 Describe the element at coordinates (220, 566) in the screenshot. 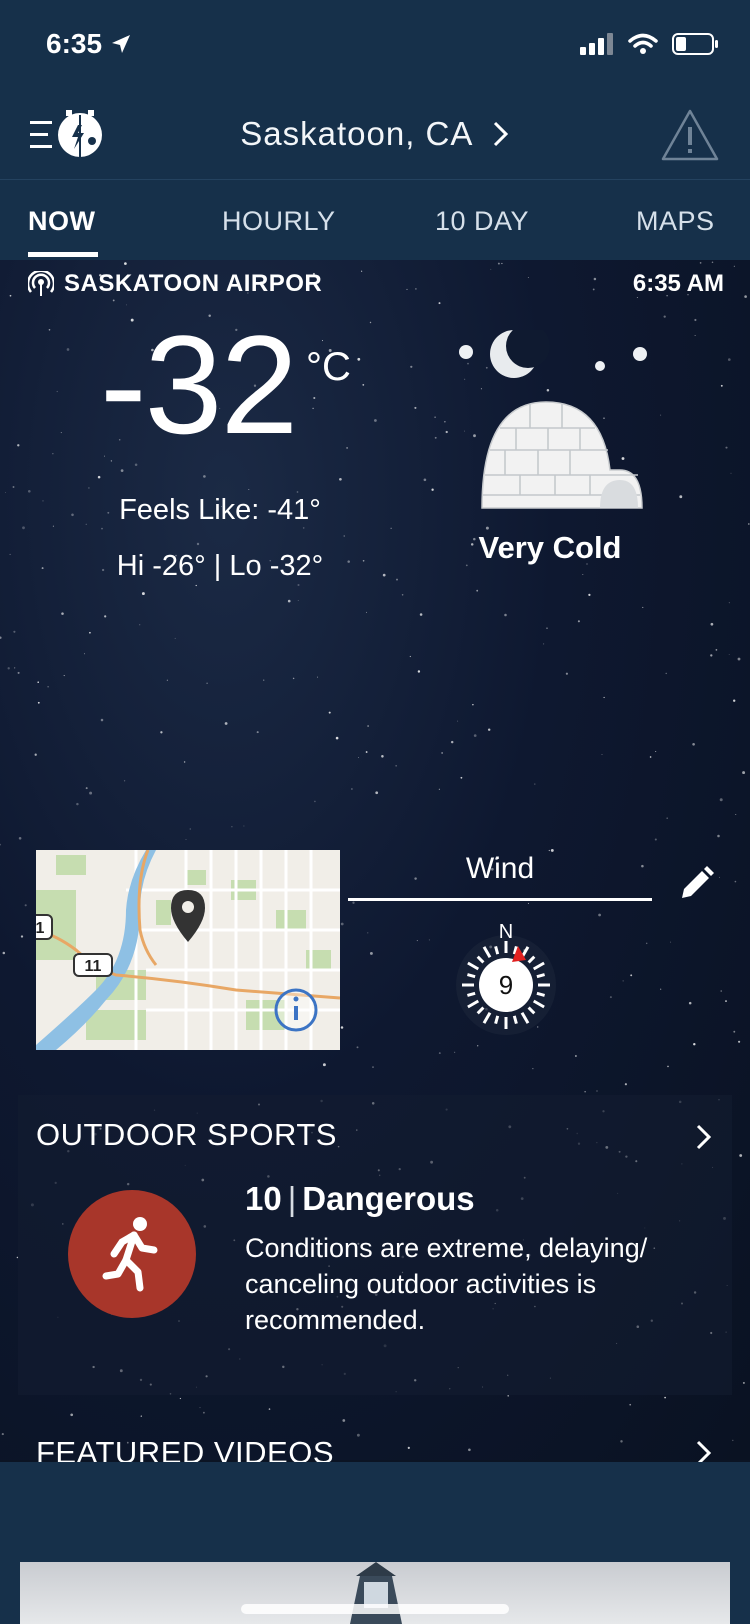

I see `hi-lo-temperature: Hi -26° | Lo -32°` at that location.